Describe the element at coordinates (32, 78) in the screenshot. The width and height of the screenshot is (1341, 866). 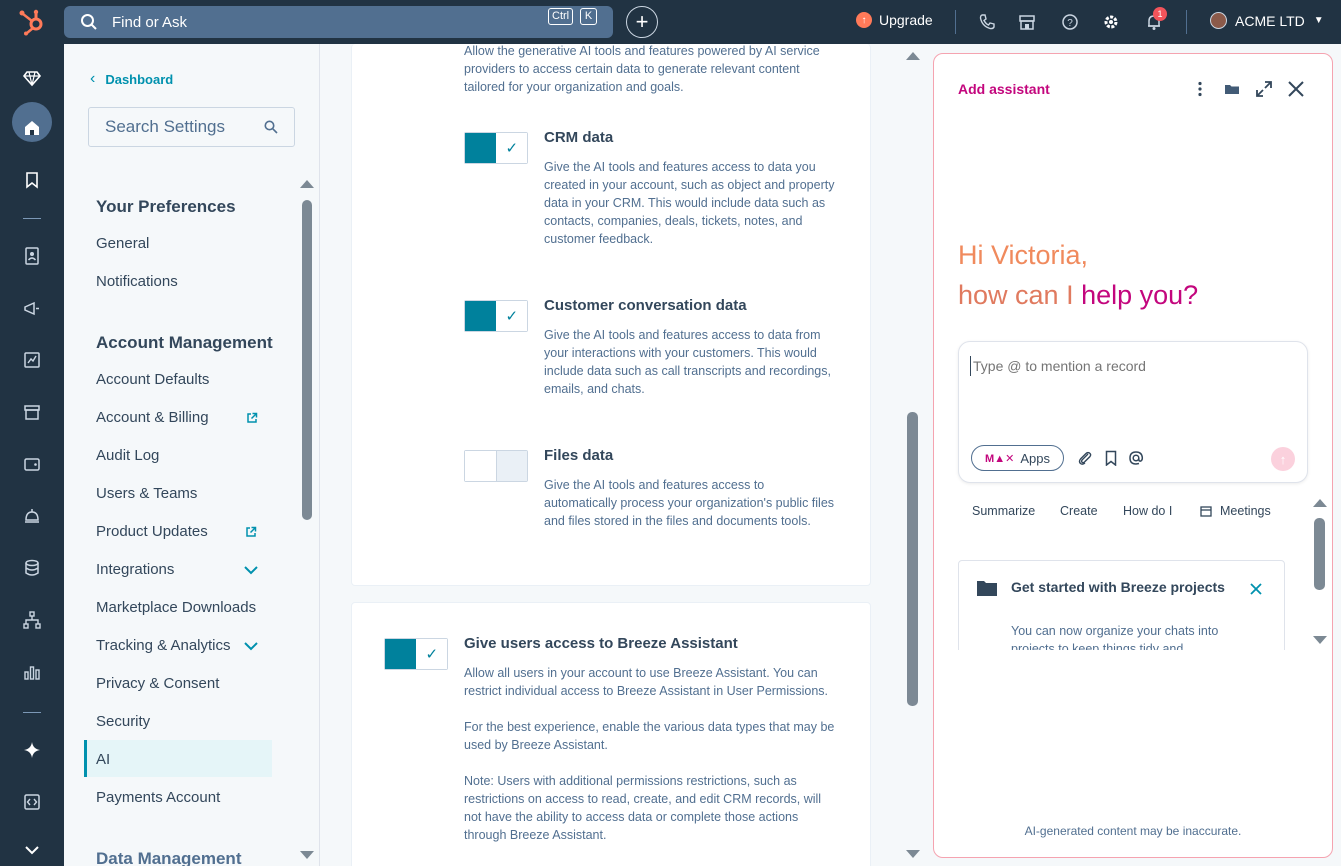
I see `diamond-icon` at that location.